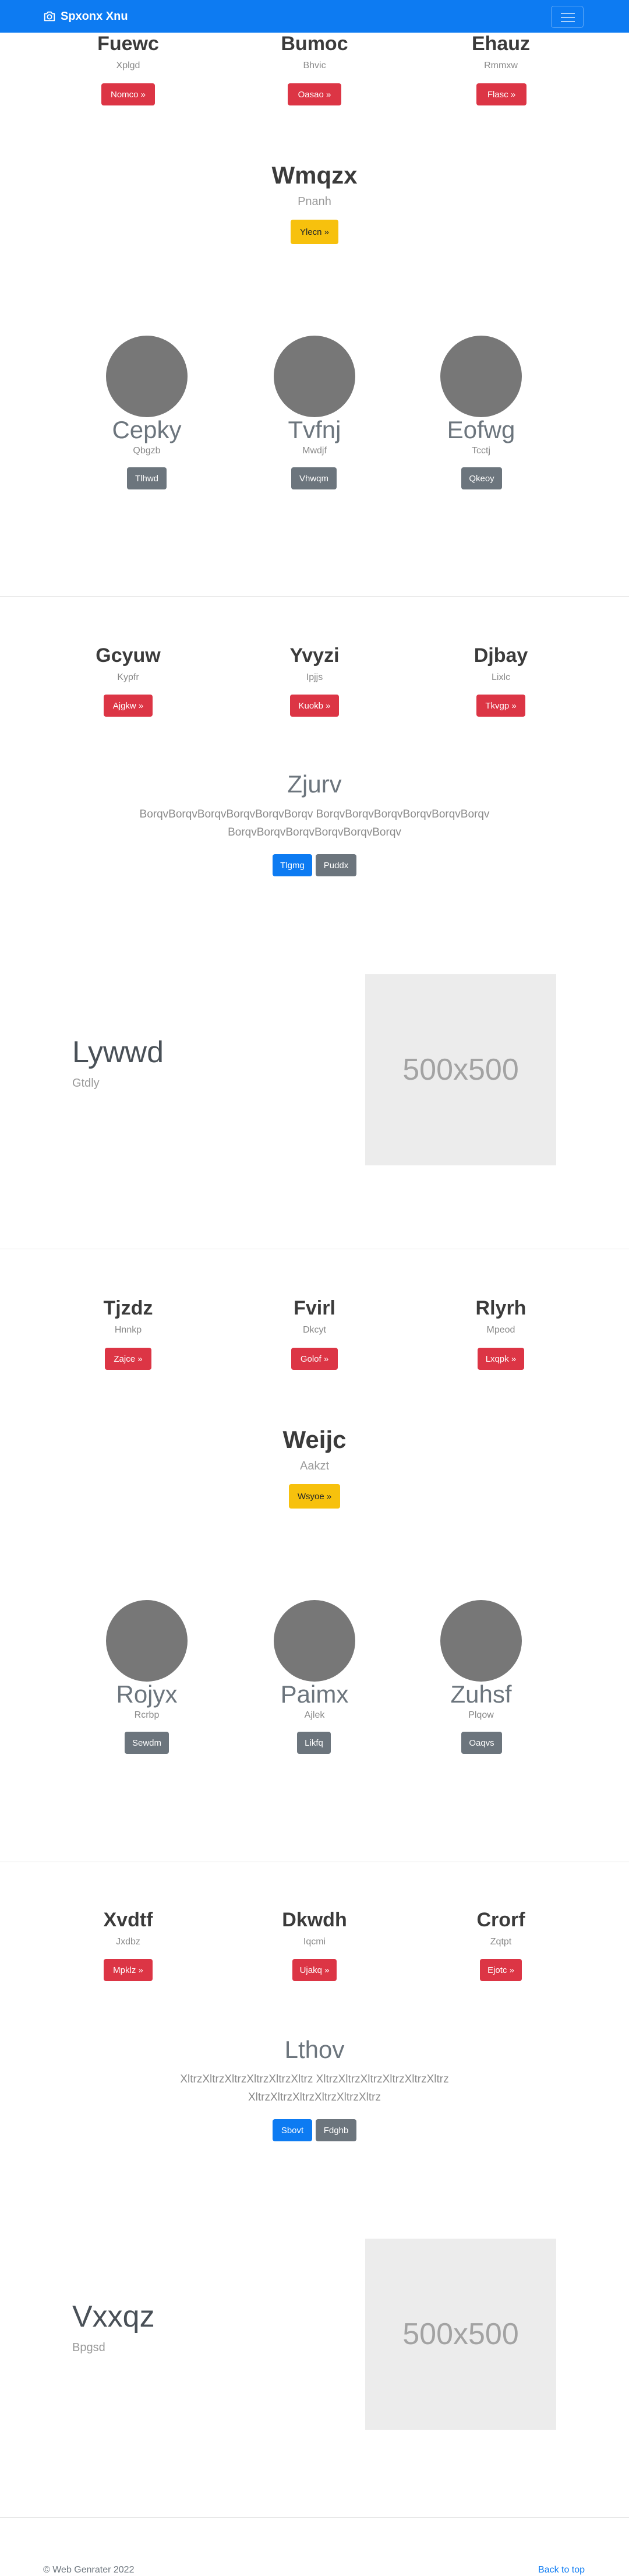  I want to click on col-action-button: Golof », so click(314, 1359).